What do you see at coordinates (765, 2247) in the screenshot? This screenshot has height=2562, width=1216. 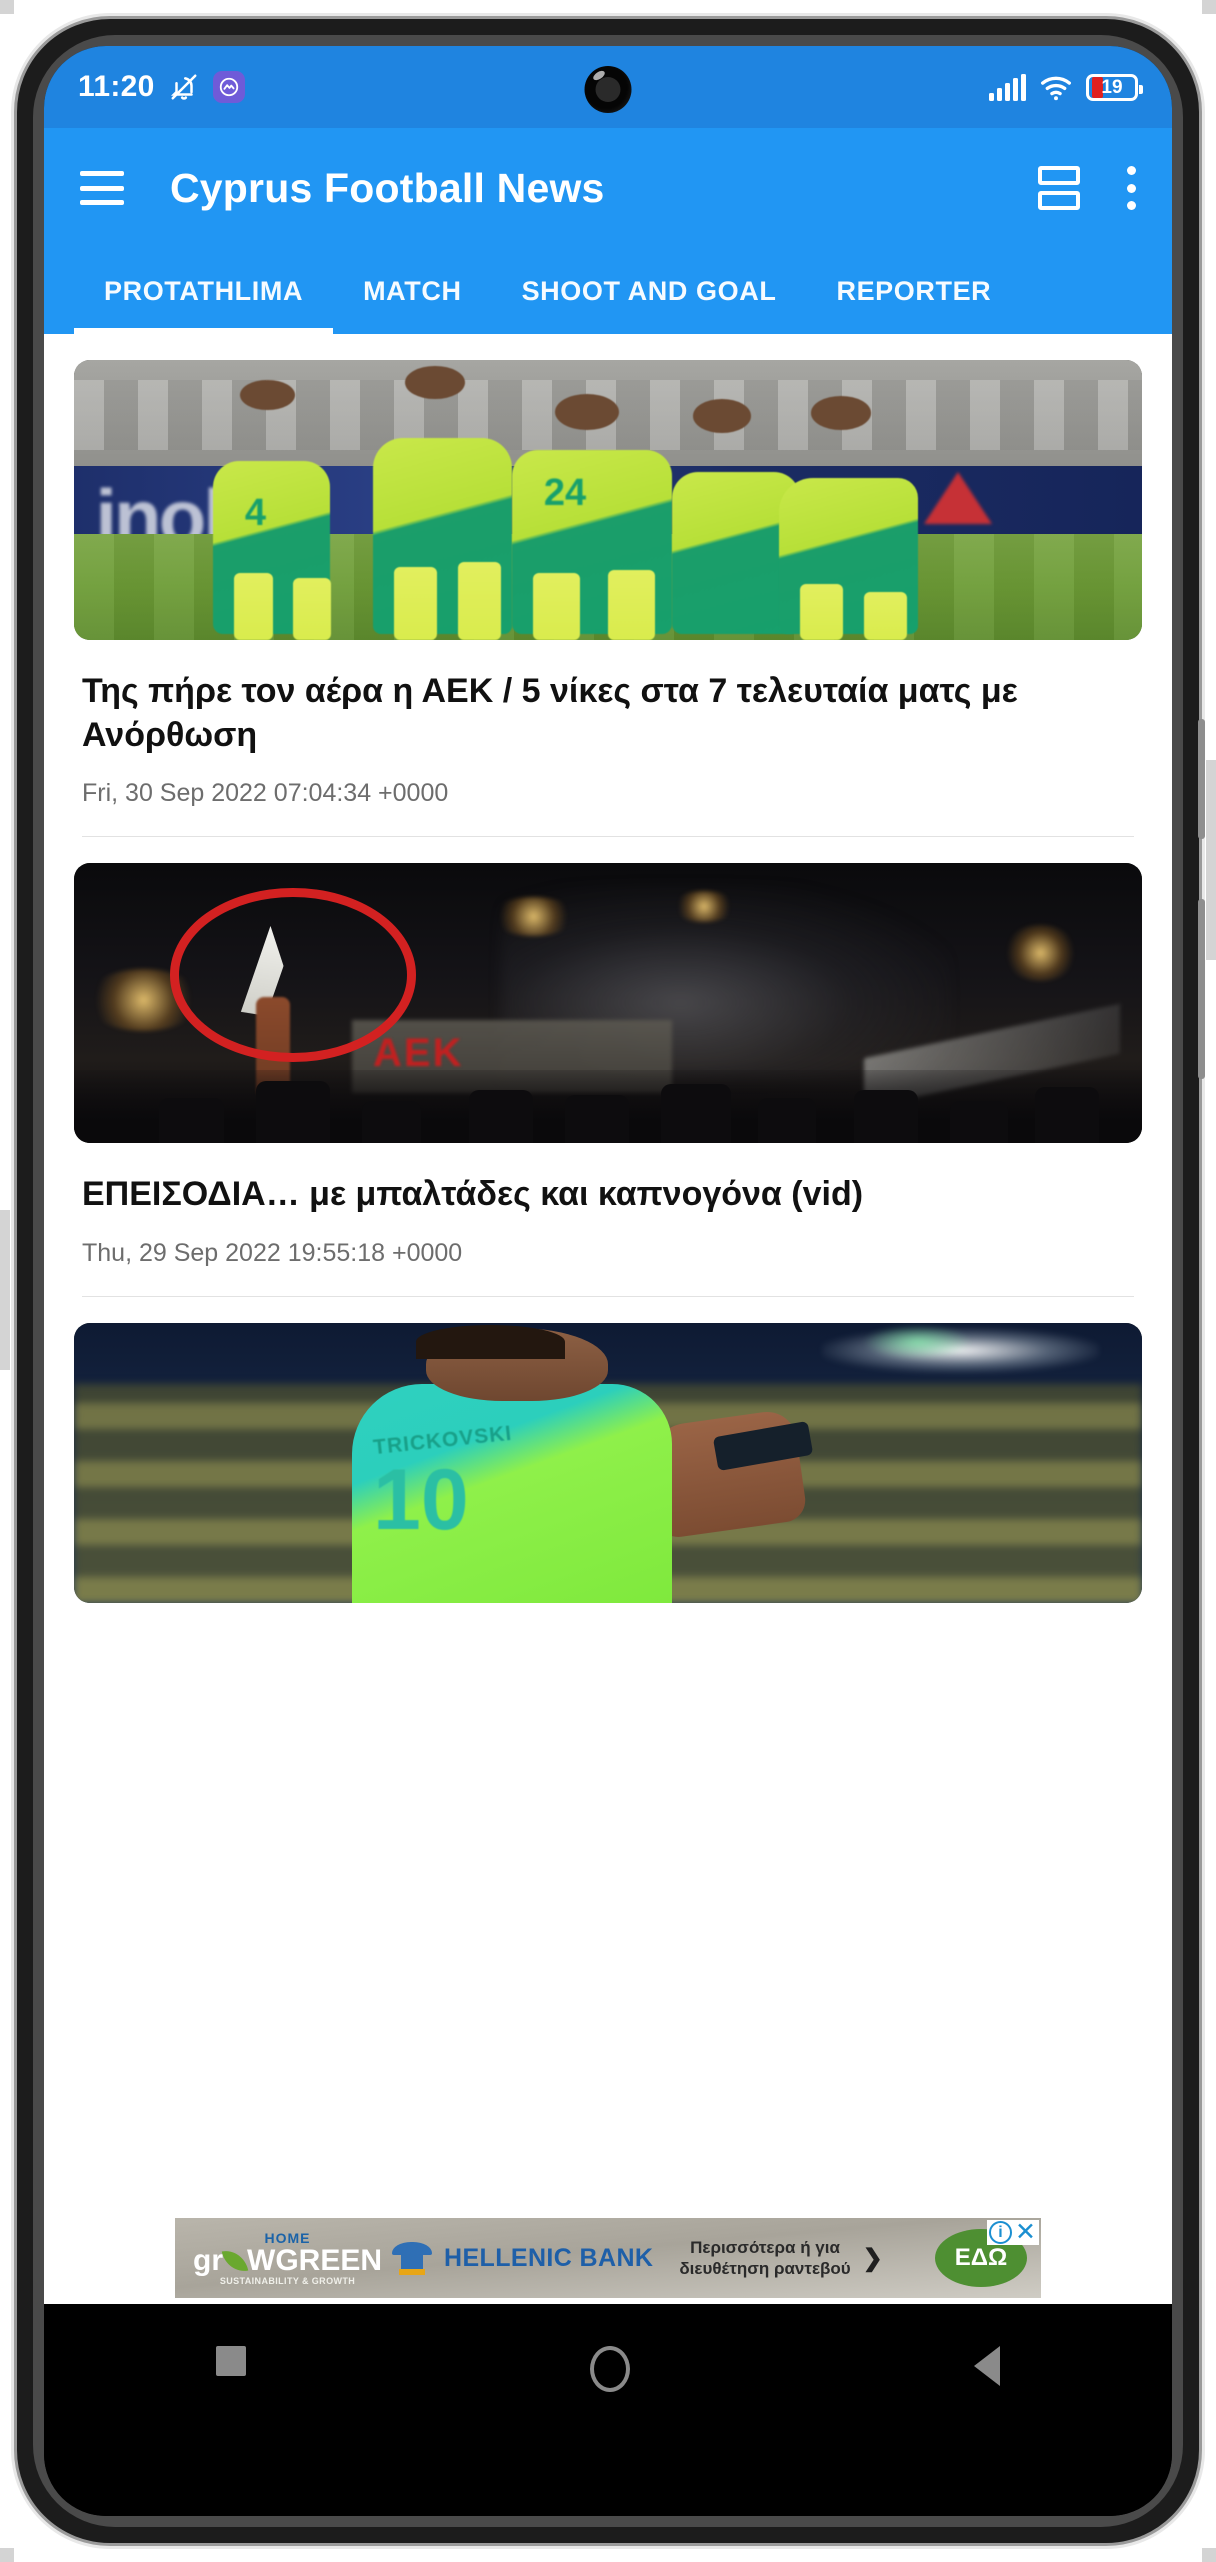 I see `ad-copy-line1: Περισσότερα ή για` at bounding box center [765, 2247].